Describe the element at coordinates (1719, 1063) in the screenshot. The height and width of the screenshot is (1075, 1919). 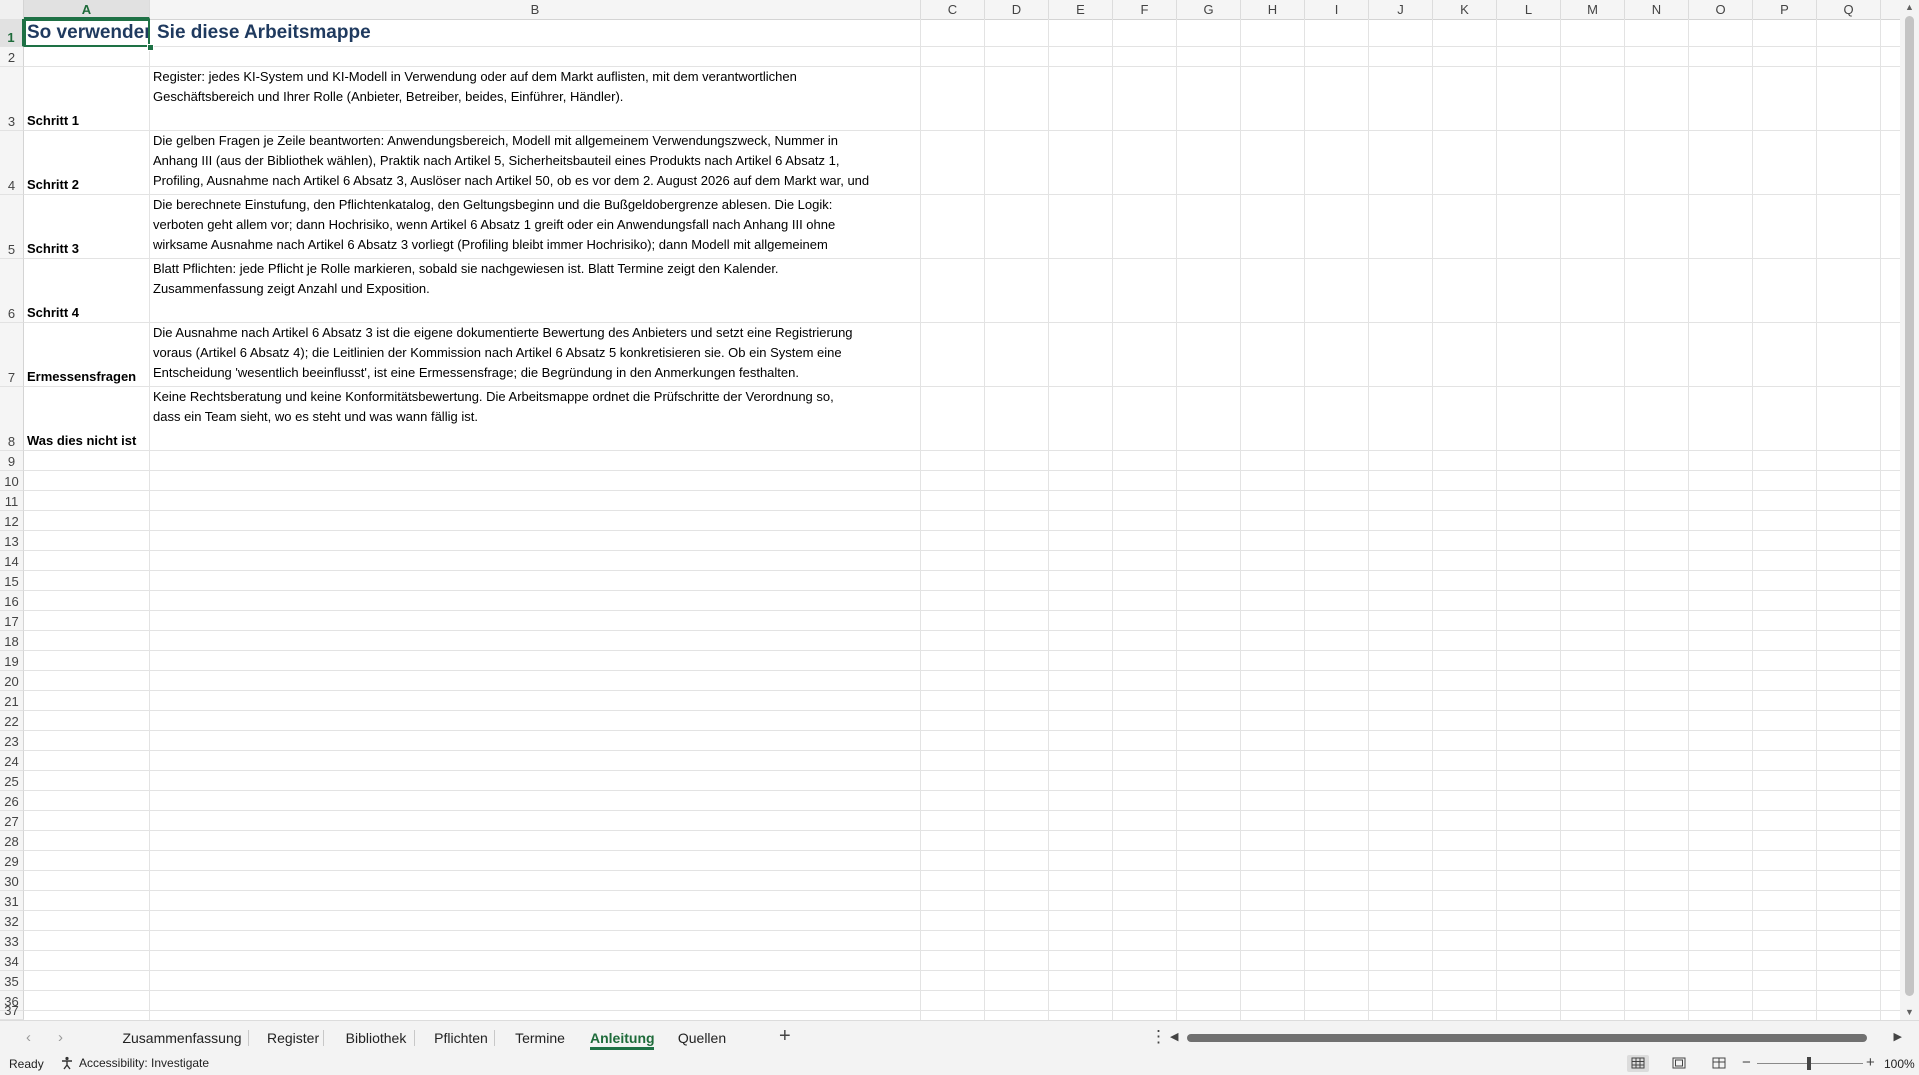
I see `page-break-view-button` at that location.